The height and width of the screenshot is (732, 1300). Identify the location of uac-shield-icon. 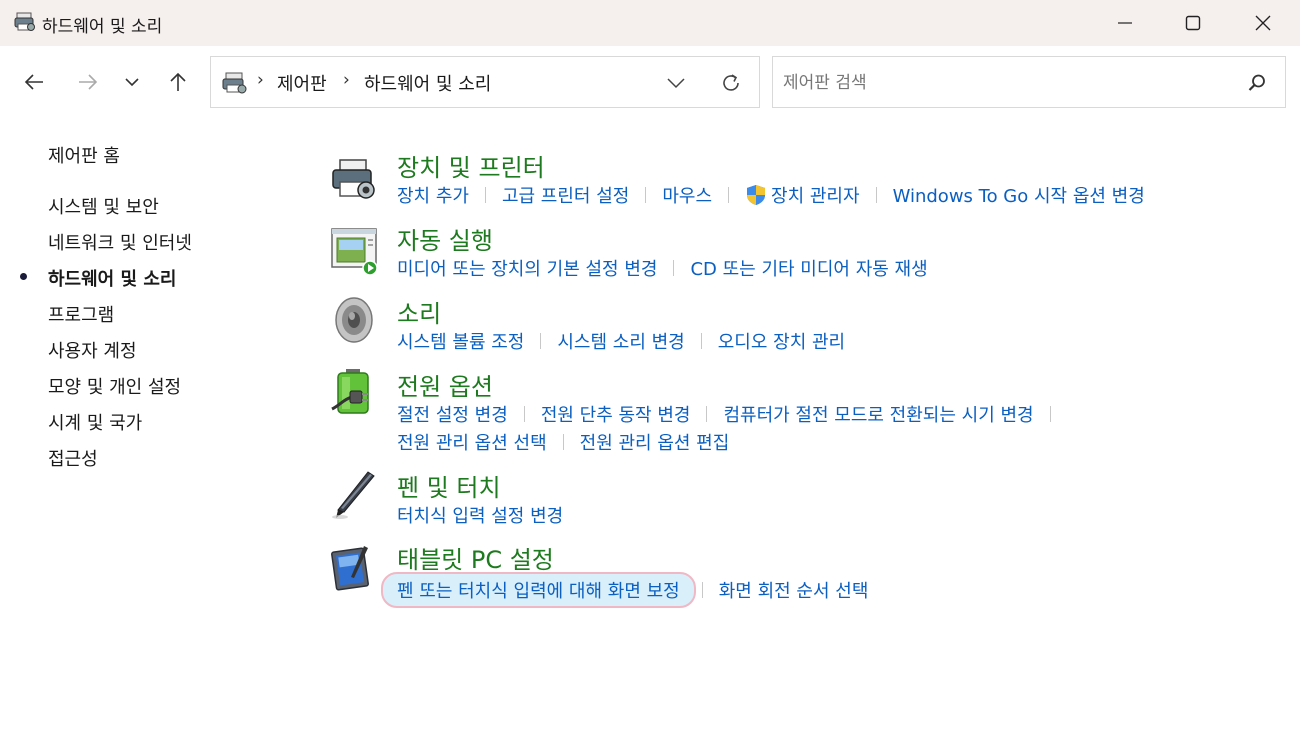
(756, 195).